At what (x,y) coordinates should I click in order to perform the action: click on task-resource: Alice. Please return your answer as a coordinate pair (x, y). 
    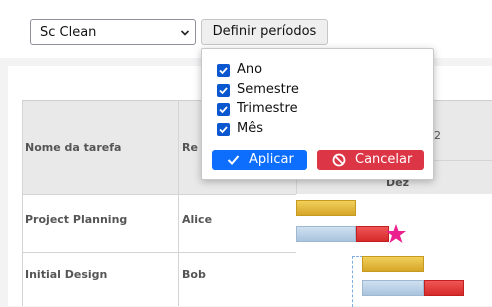
    Looking at the image, I should click on (197, 219).